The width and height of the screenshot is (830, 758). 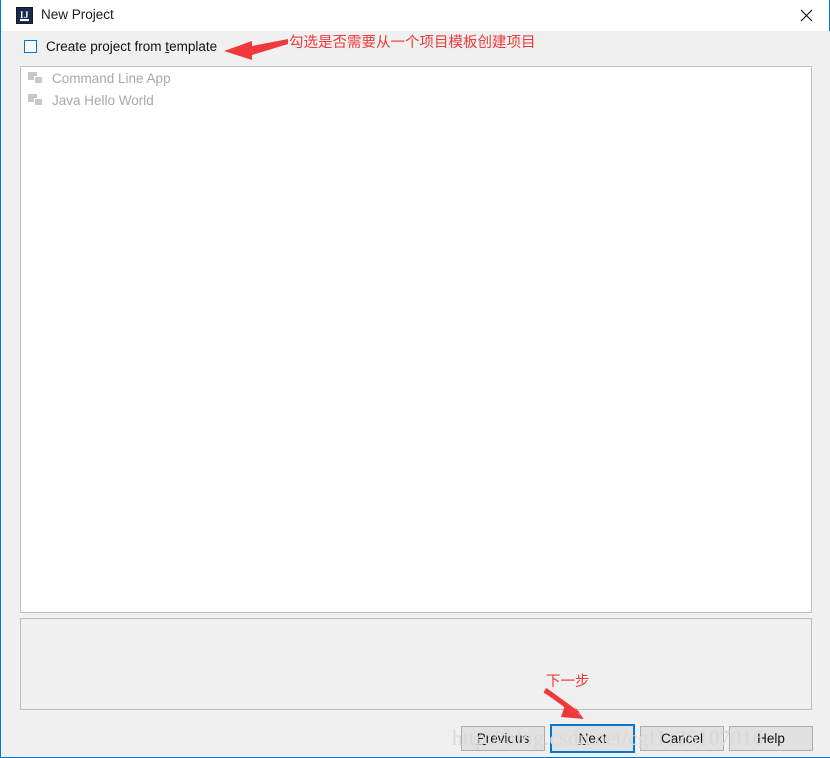 I want to click on previous-button-mnemonic: P, so click(x=481, y=738).